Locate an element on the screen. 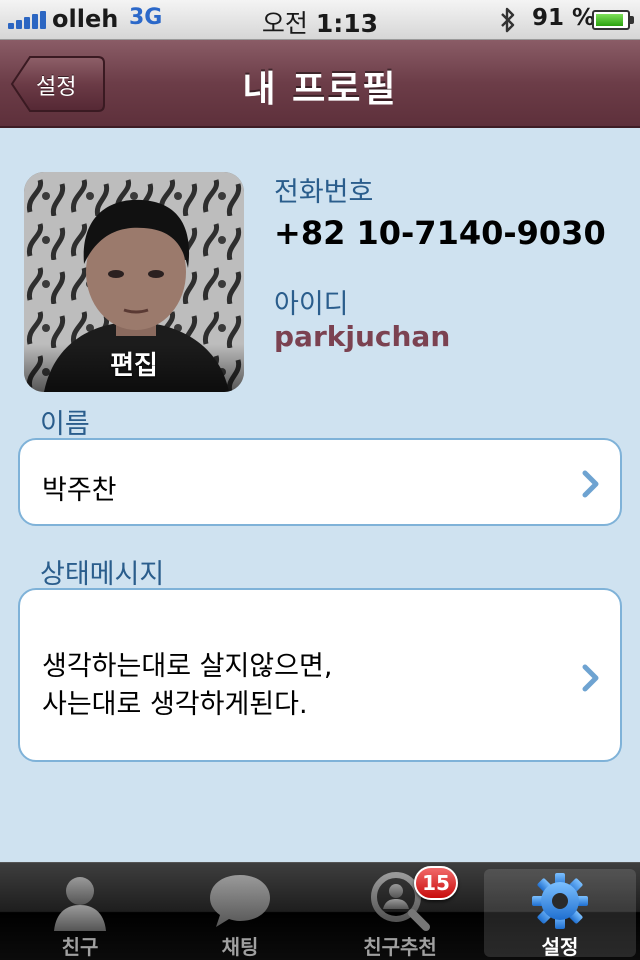 The height and width of the screenshot is (960, 640). name-section-label: 이름 is located at coordinates (65, 424).